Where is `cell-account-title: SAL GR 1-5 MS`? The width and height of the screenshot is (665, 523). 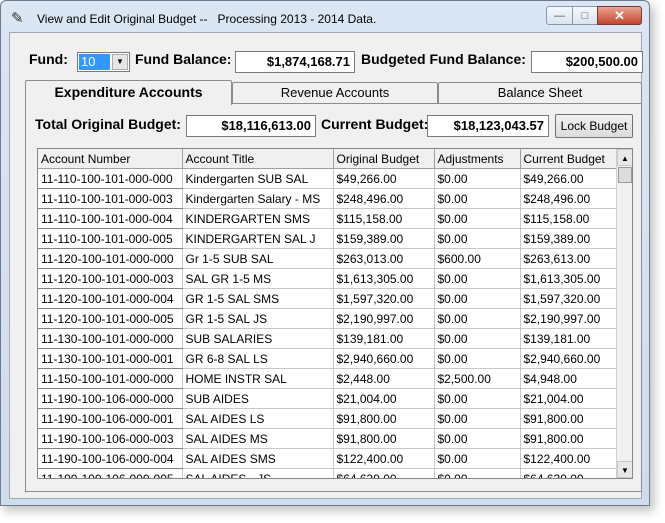 cell-account-title: SAL GR 1-5 MS is located at coordinates (258, 278).